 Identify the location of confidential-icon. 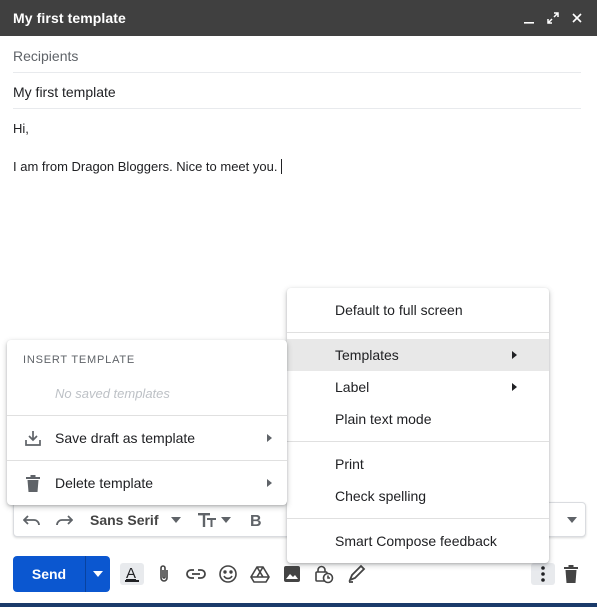
(324, 574).